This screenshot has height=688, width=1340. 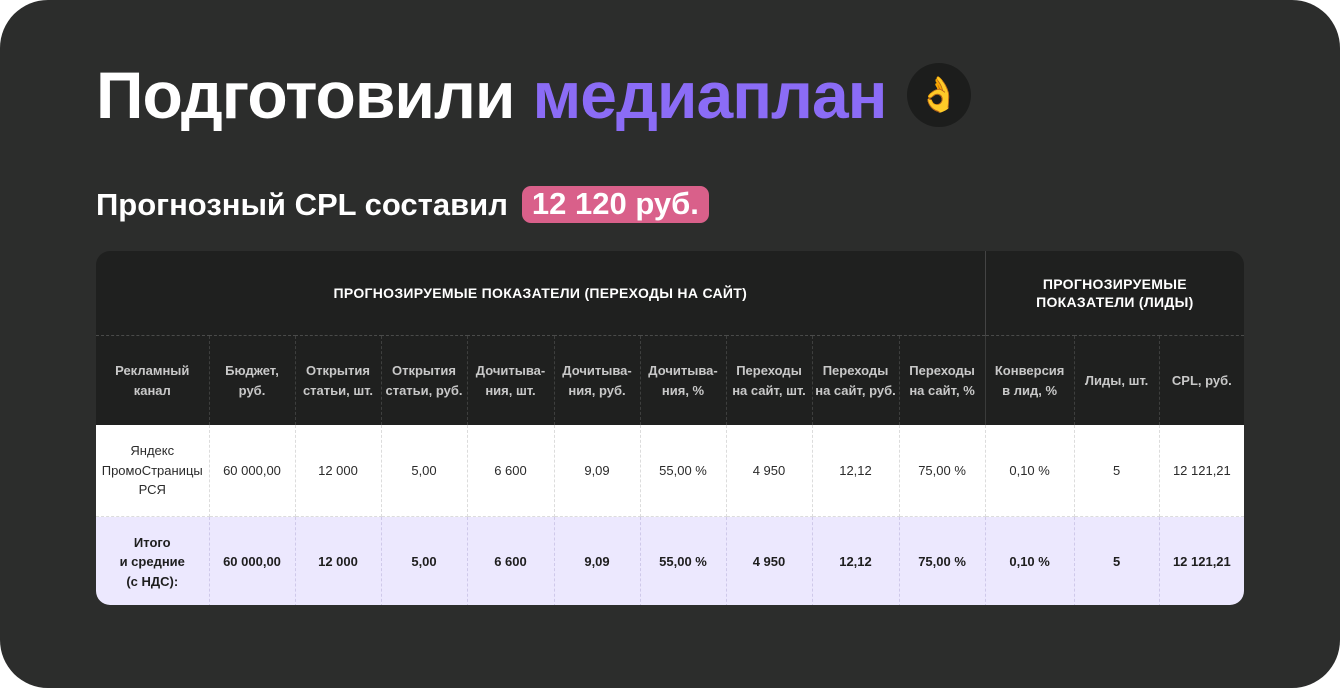 What do you see at coordinates (302, 204) in the screenshot?
I see `subtitle-text: Прогнозный CPL составил` at bounding box center [302, 204].